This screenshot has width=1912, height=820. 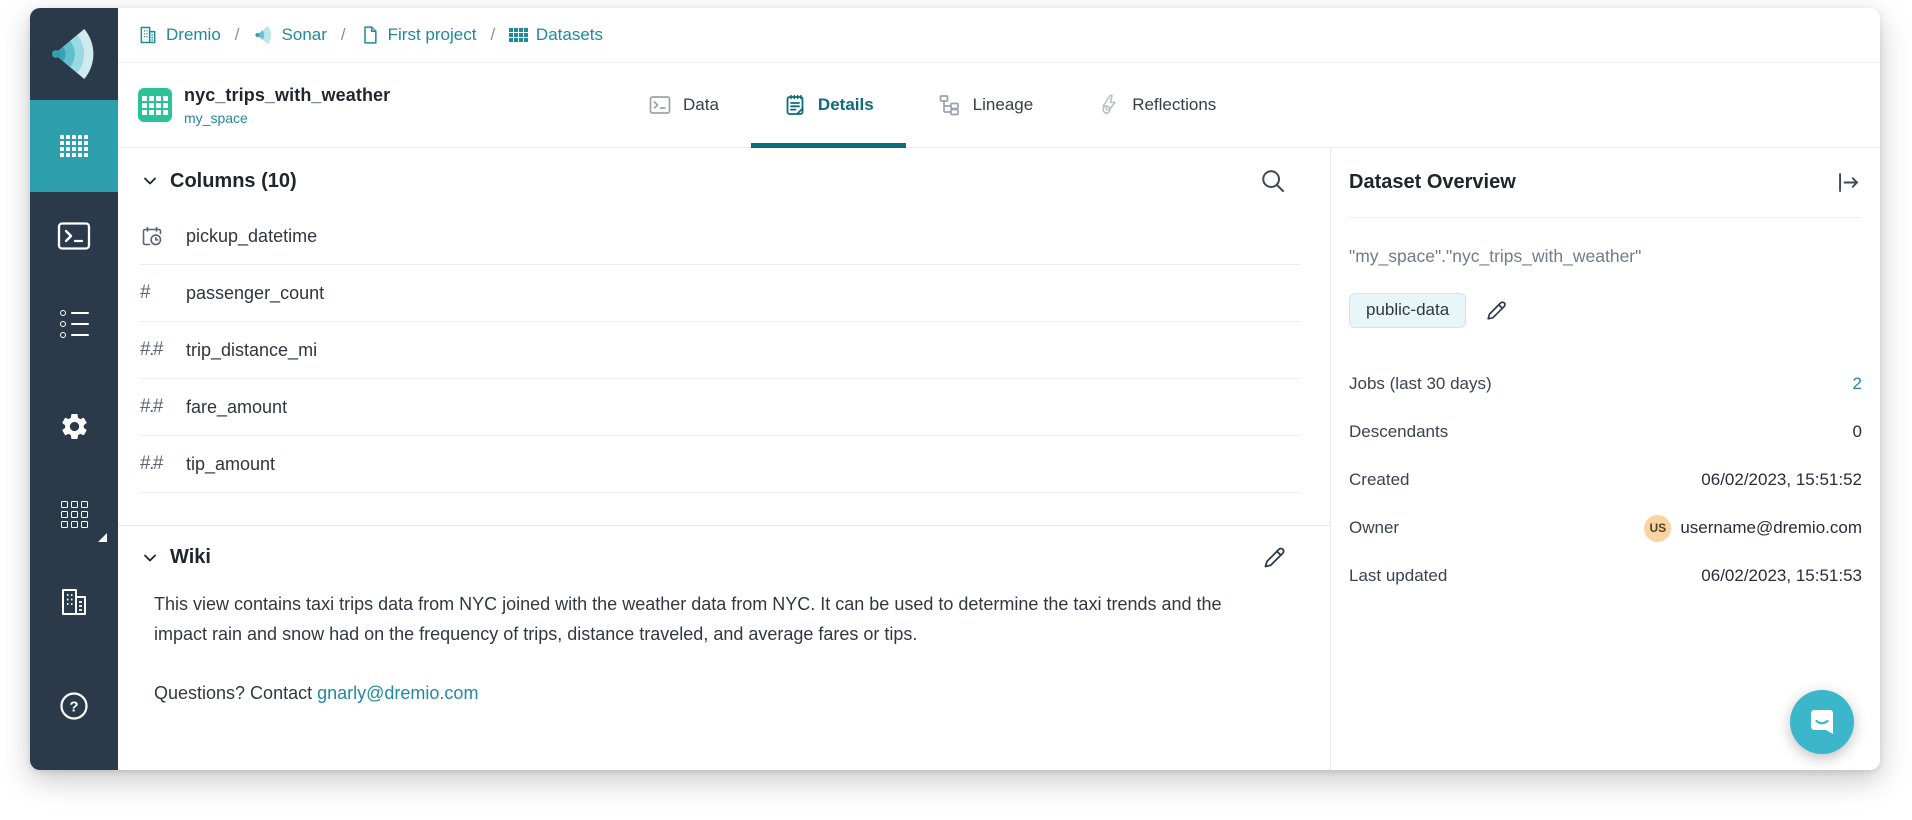 I want to click on info-value: 06/02/2023, 15:51:53, so click(x=1781, y=575).